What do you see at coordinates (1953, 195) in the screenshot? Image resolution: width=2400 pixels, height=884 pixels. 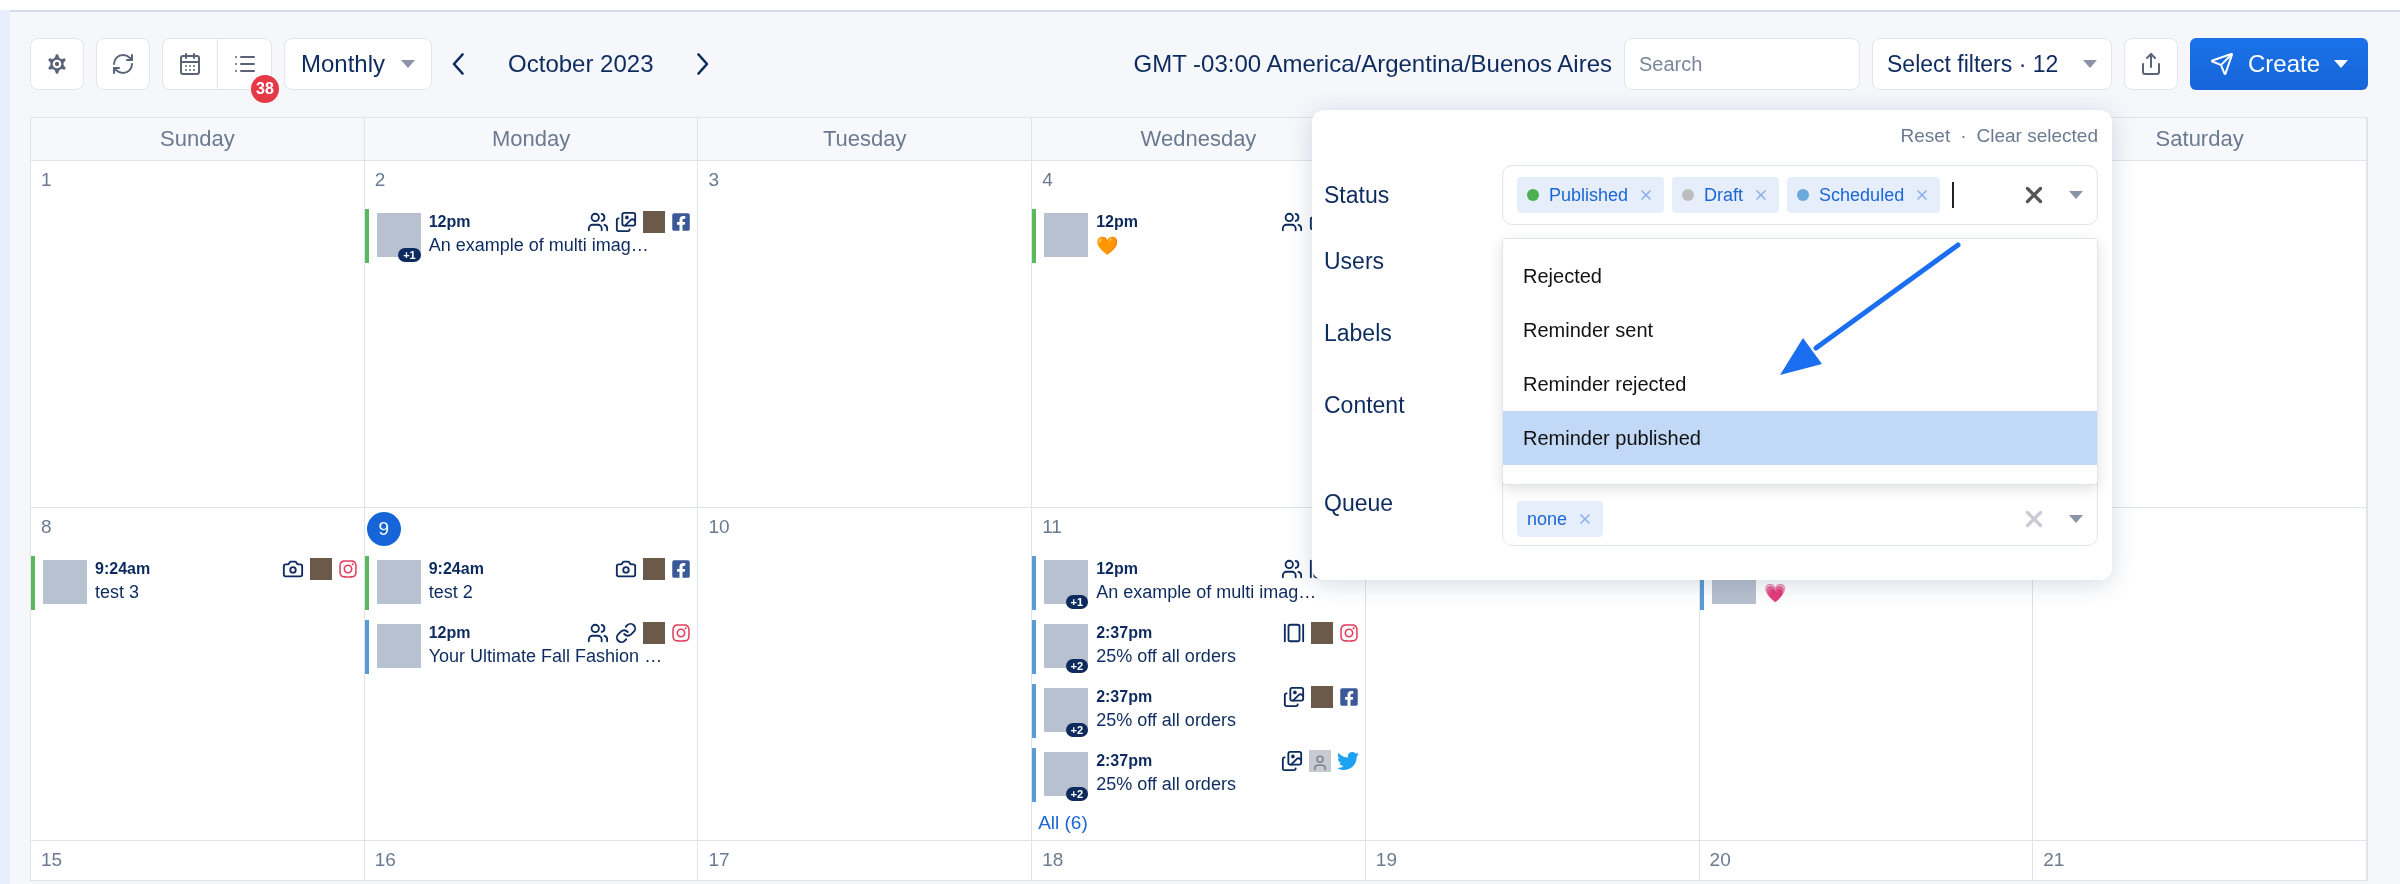 I see `text-cursor` at bounding box center [1953, 195].